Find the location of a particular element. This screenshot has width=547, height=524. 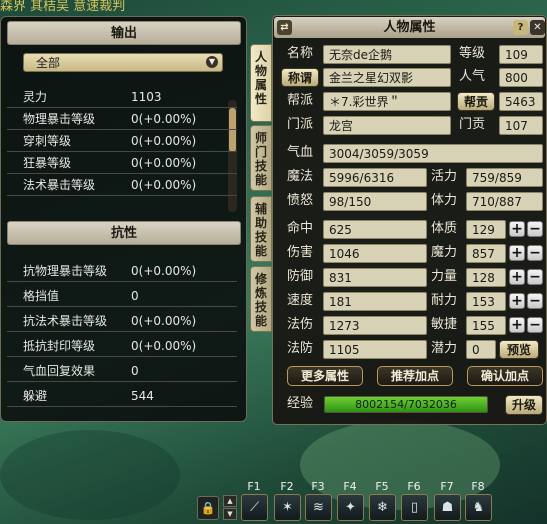

attr-agility-value: 155 is located at coordinates (486, 325).